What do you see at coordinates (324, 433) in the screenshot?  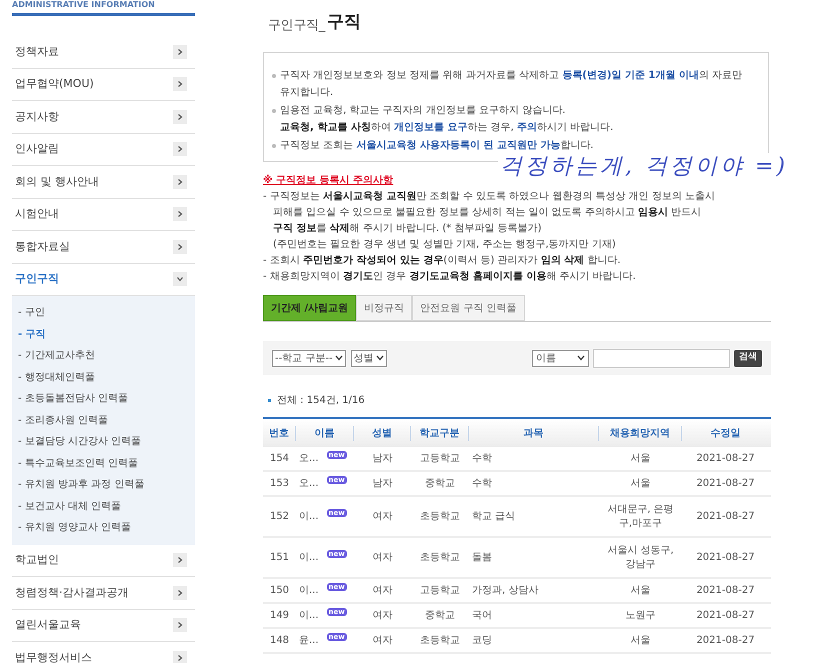 I see `column-header: 이름` at bounding box center [324, 433].